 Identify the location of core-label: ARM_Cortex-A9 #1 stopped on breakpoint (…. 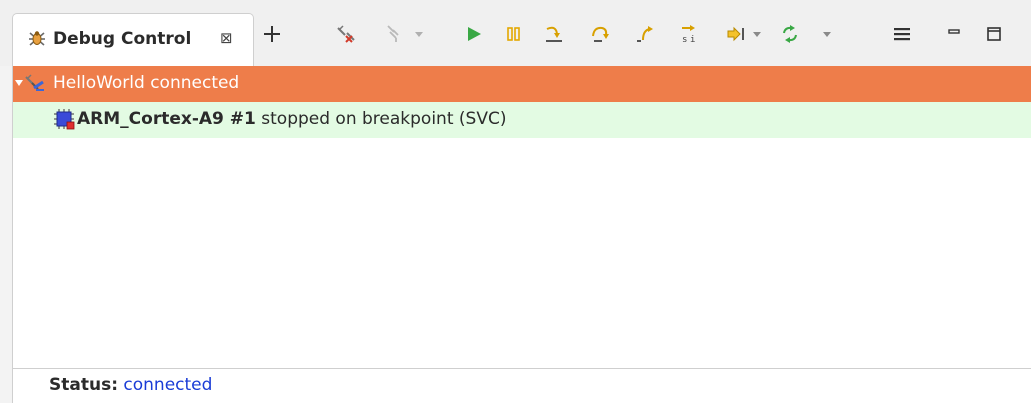
(291, 119).